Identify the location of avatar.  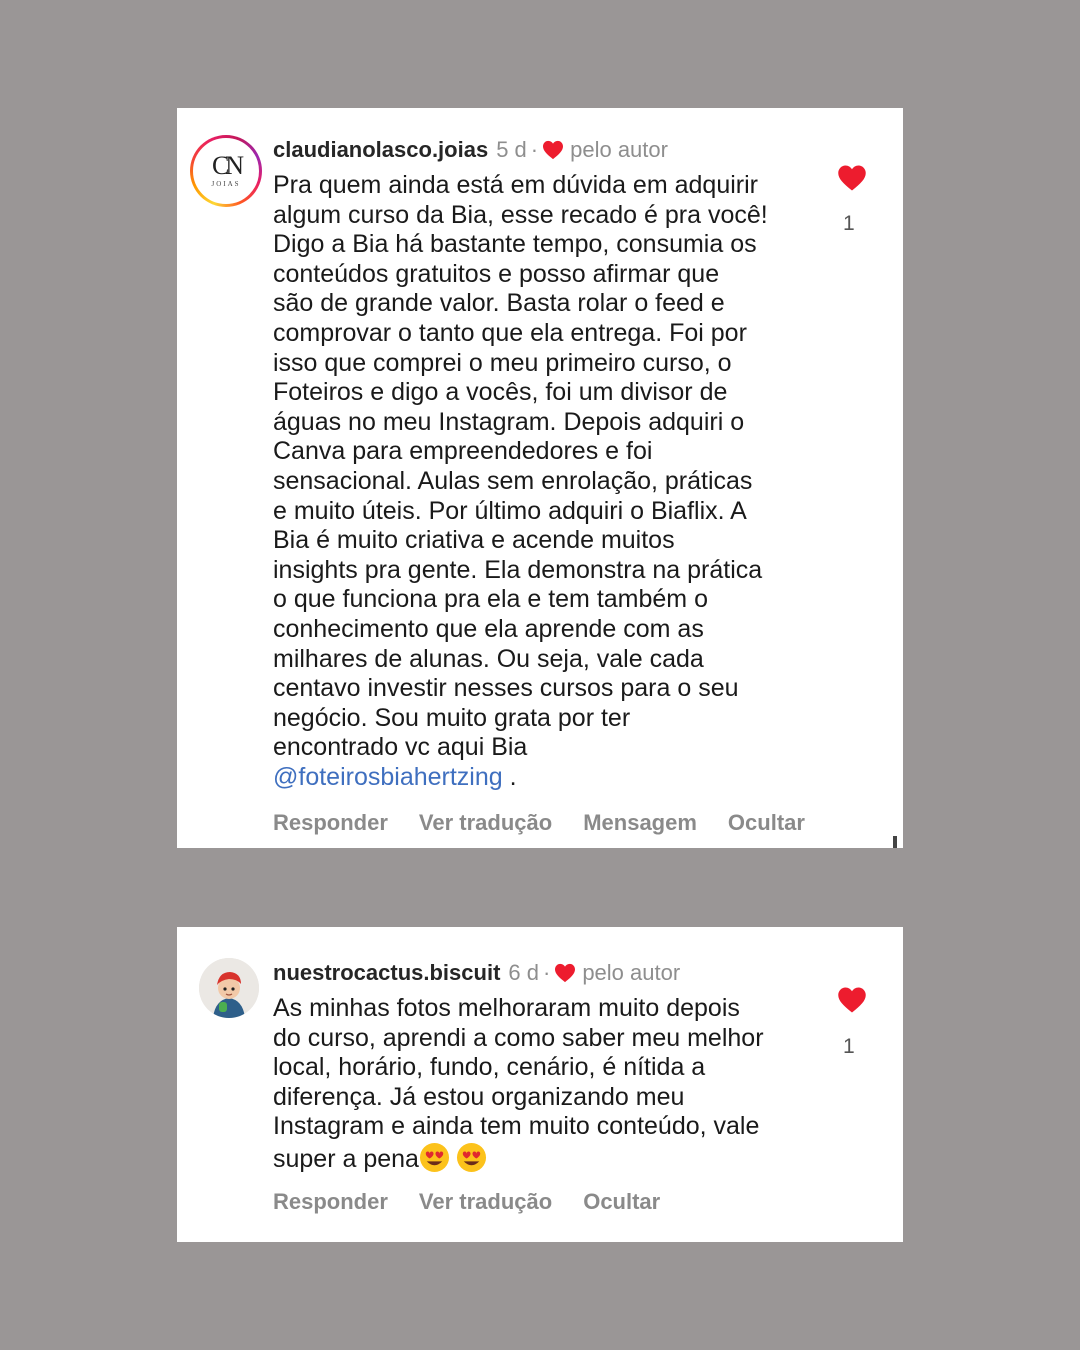
(229, 988).